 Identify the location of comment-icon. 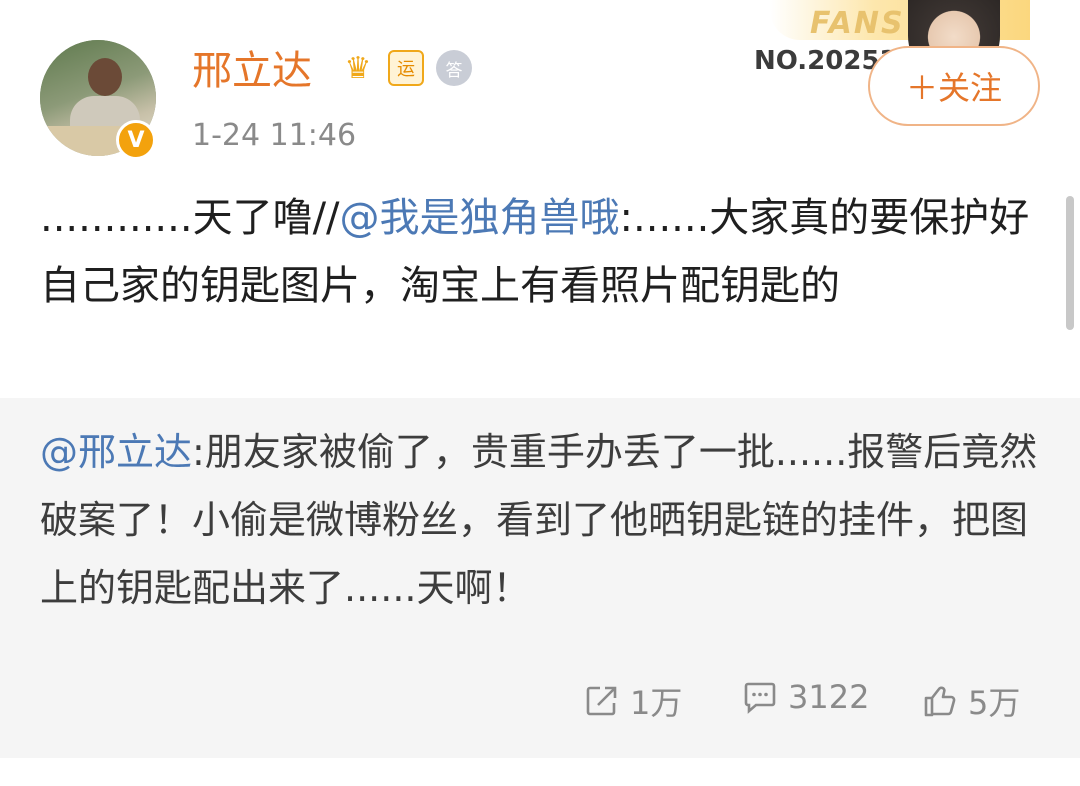
(760, 698).